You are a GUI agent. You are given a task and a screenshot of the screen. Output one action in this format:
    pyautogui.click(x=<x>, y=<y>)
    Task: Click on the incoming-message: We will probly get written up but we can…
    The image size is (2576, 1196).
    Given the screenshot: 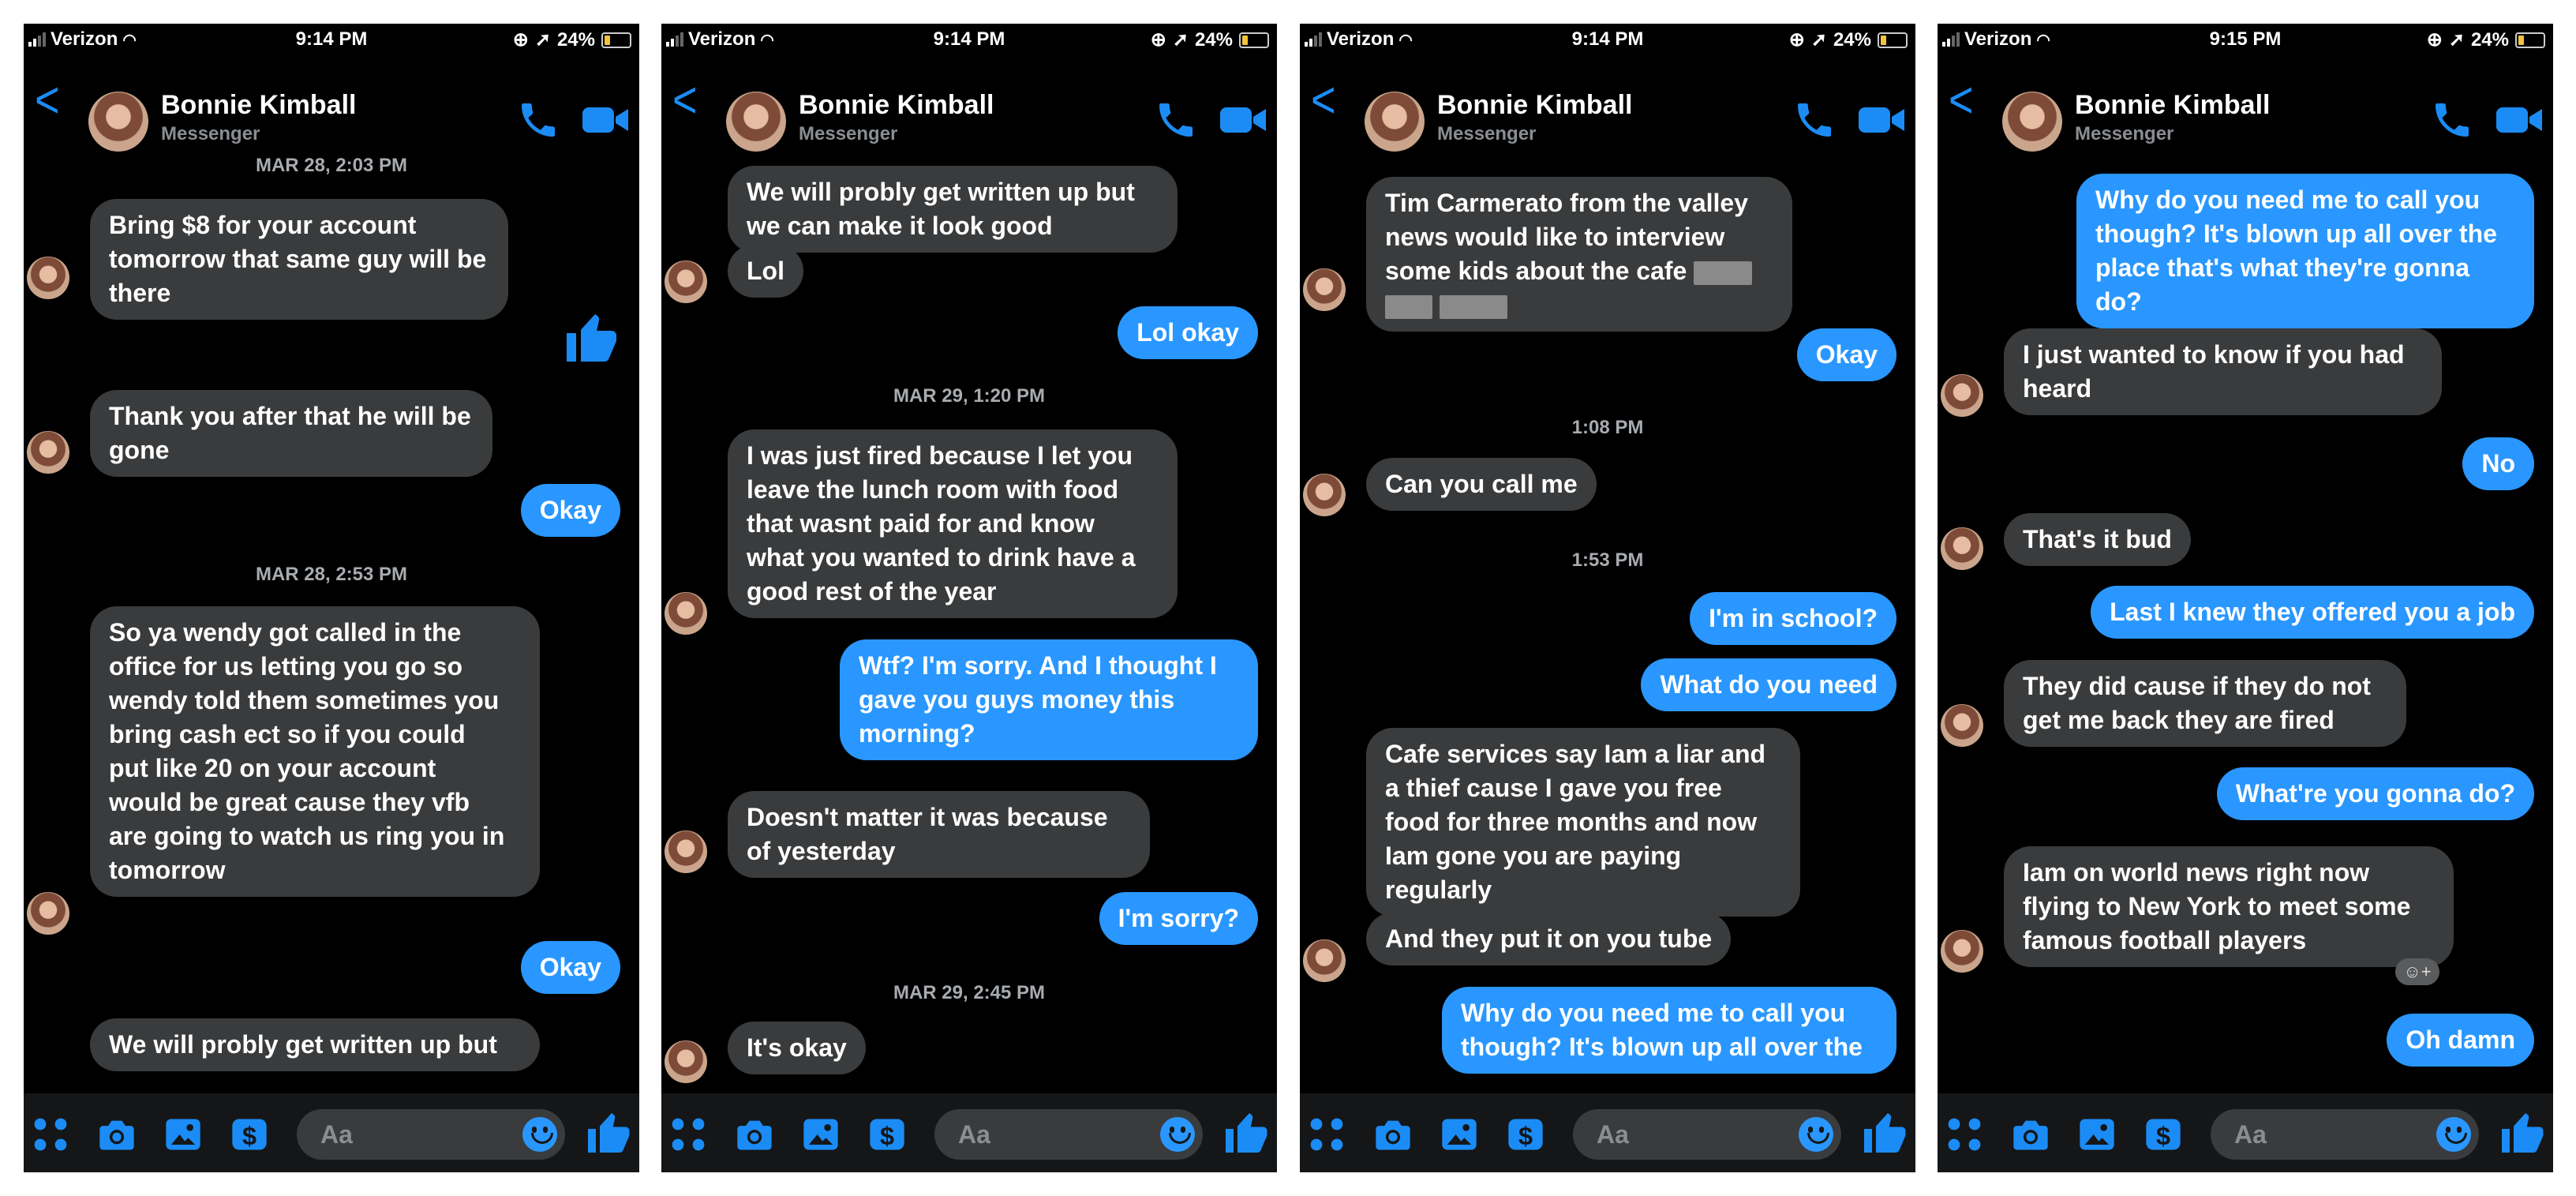 What is the action you would take?
    pyautogui.click(x=953, y=209)
    